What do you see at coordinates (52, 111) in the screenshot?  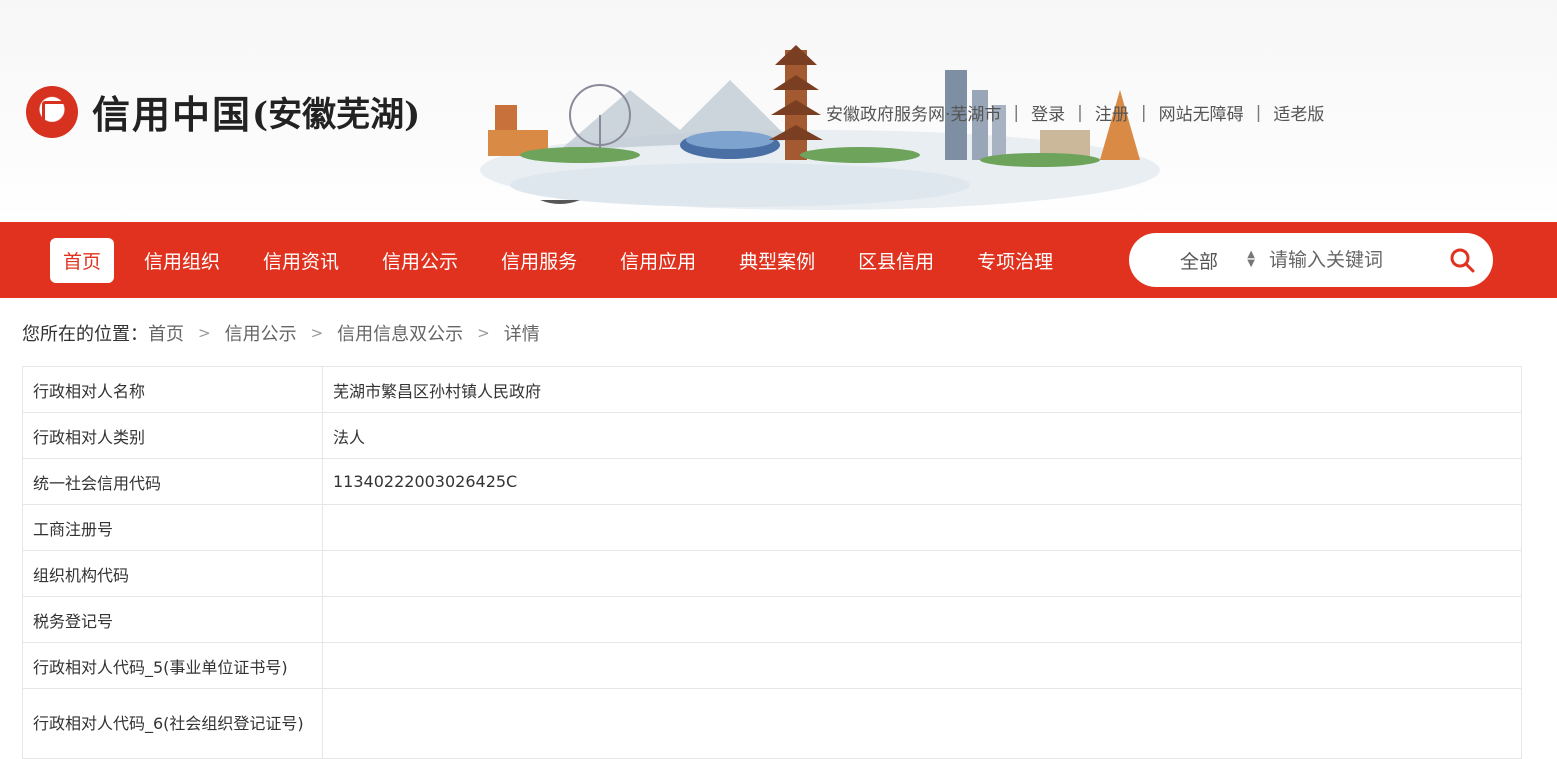 I see `credit-emblem-icon` at bounding box center [52, 111].